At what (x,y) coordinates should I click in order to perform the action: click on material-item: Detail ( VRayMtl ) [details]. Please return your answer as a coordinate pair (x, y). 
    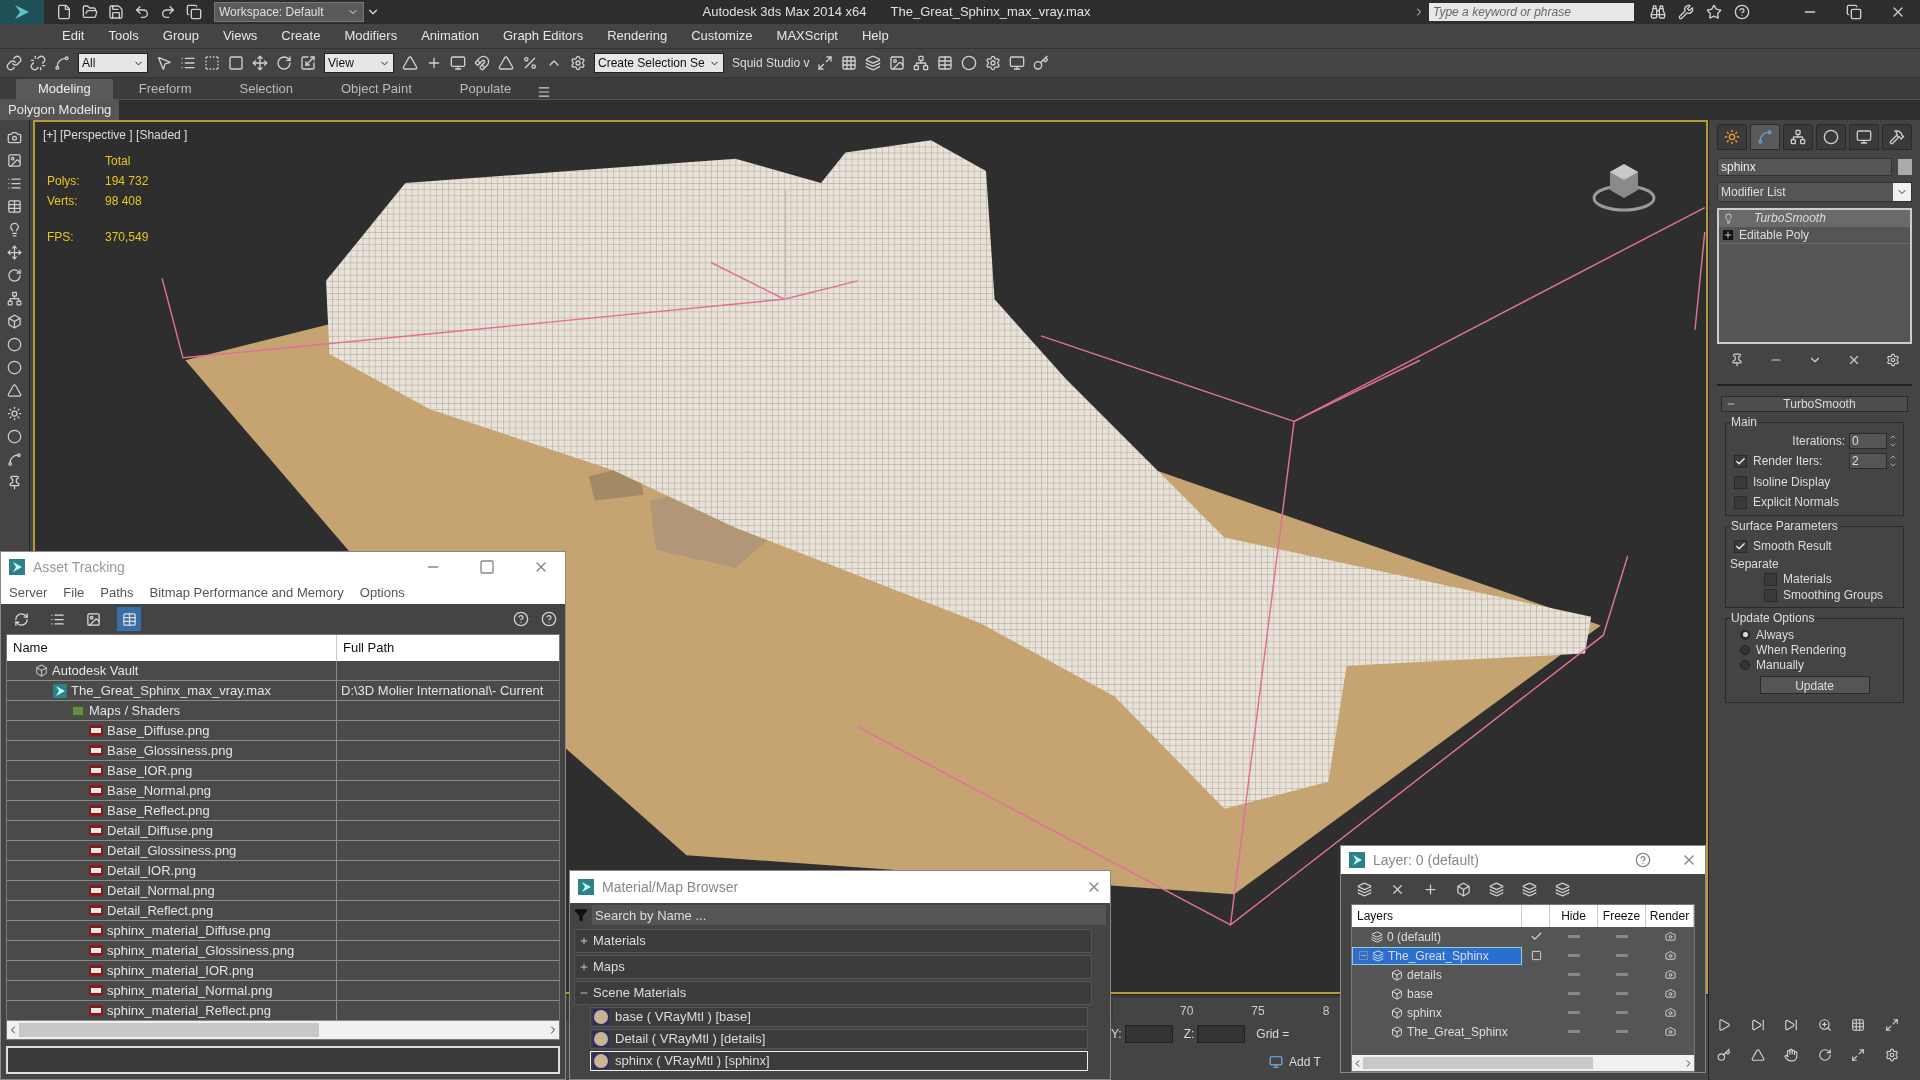
    Looking at the image, I should click on (839, 1039).